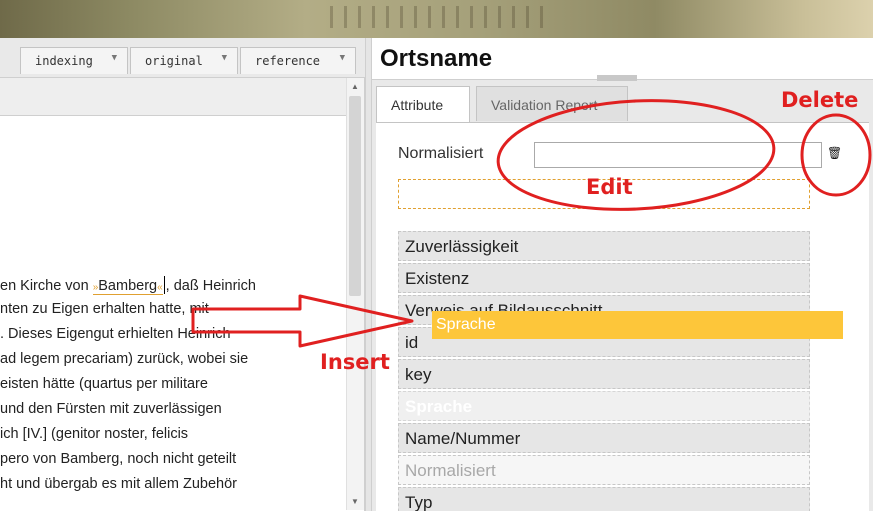  Describe the element at coordinates (174, 61) in the screenshot. I see `dropdown-label: original` at that location.